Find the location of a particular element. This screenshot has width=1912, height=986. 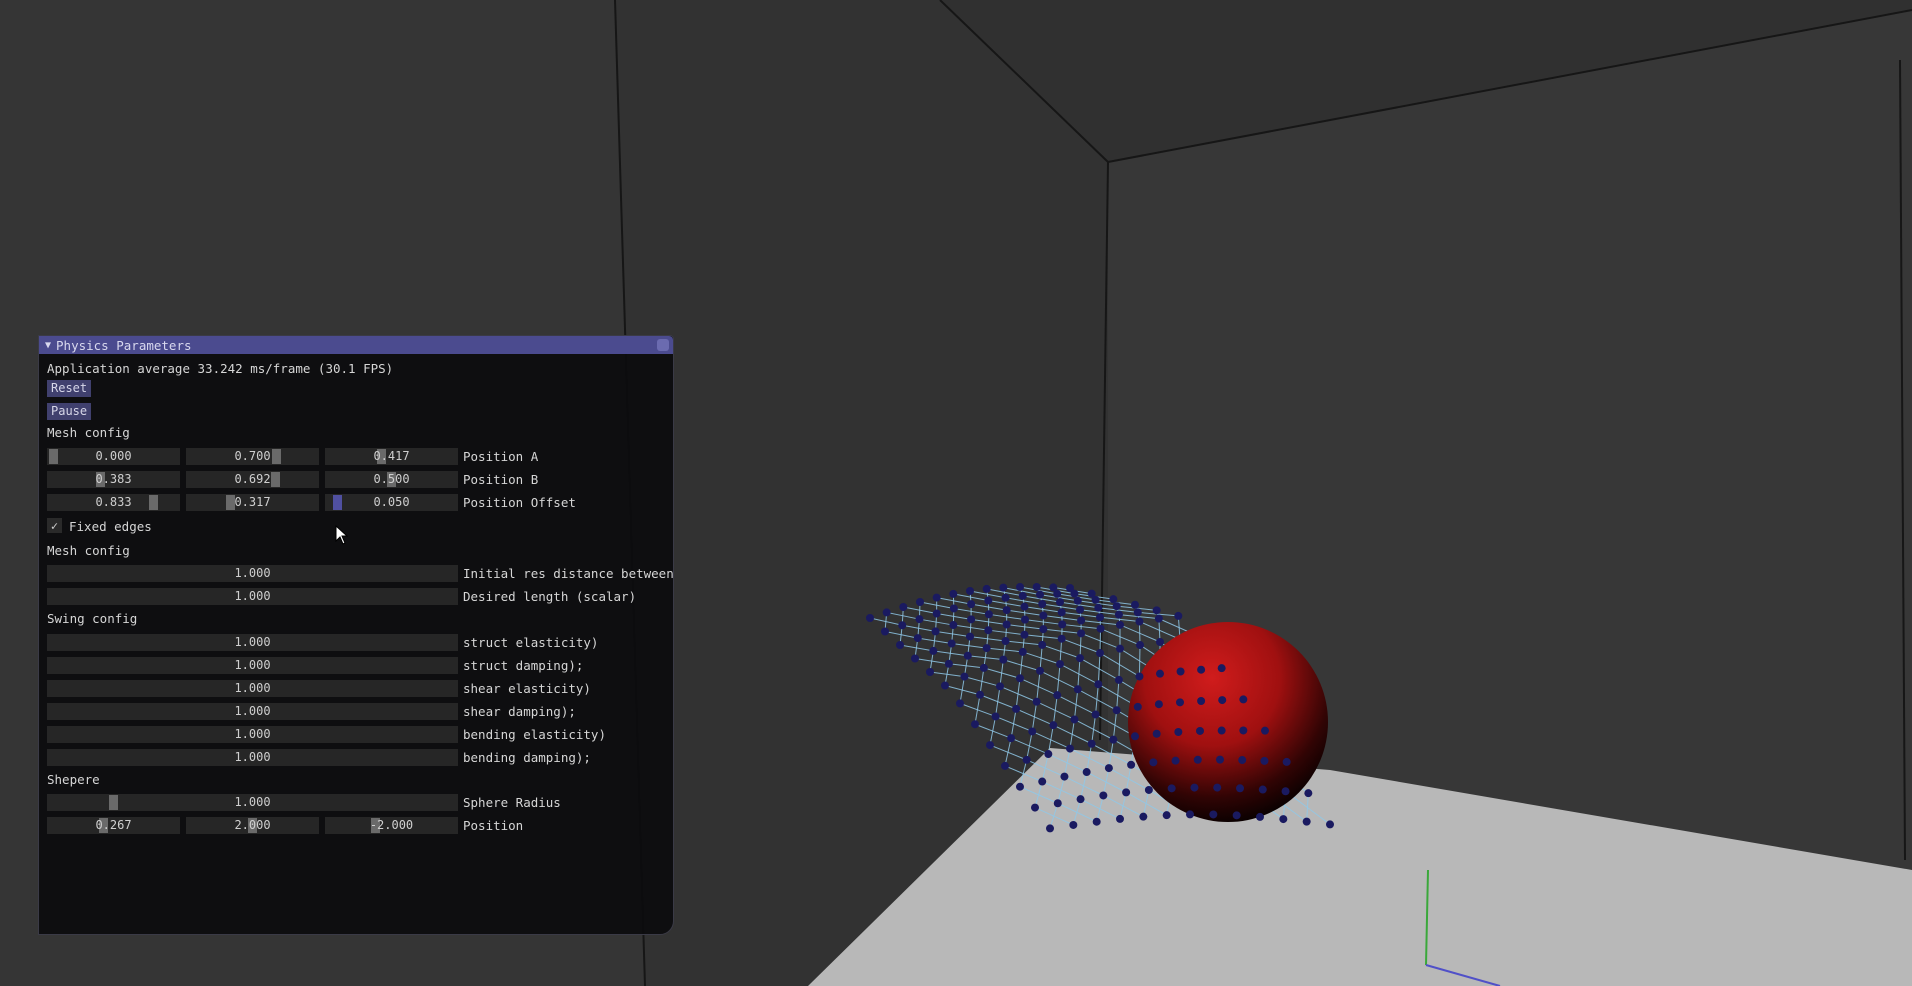

collapse-triangle-icon: ▼ is located at coordinates (48, 345).